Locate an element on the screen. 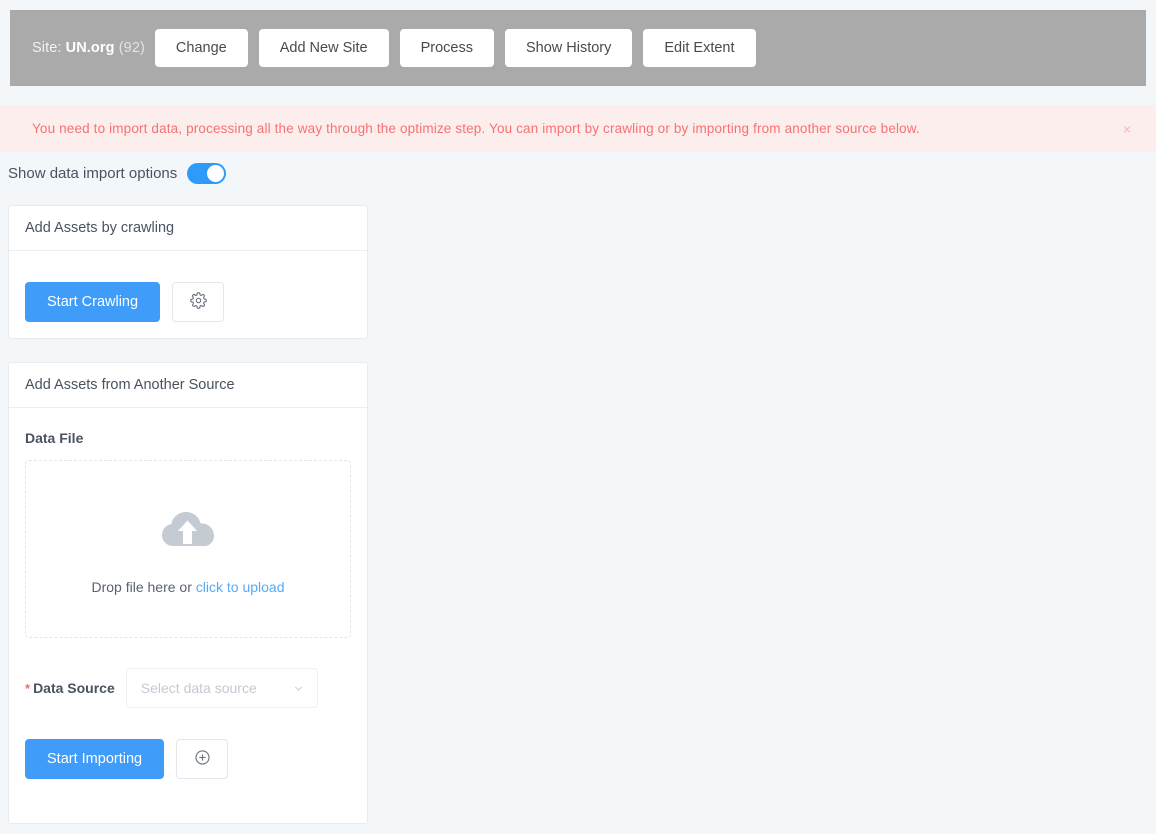  start-importing-button: Start Importing is located at coordinates (95, 759).